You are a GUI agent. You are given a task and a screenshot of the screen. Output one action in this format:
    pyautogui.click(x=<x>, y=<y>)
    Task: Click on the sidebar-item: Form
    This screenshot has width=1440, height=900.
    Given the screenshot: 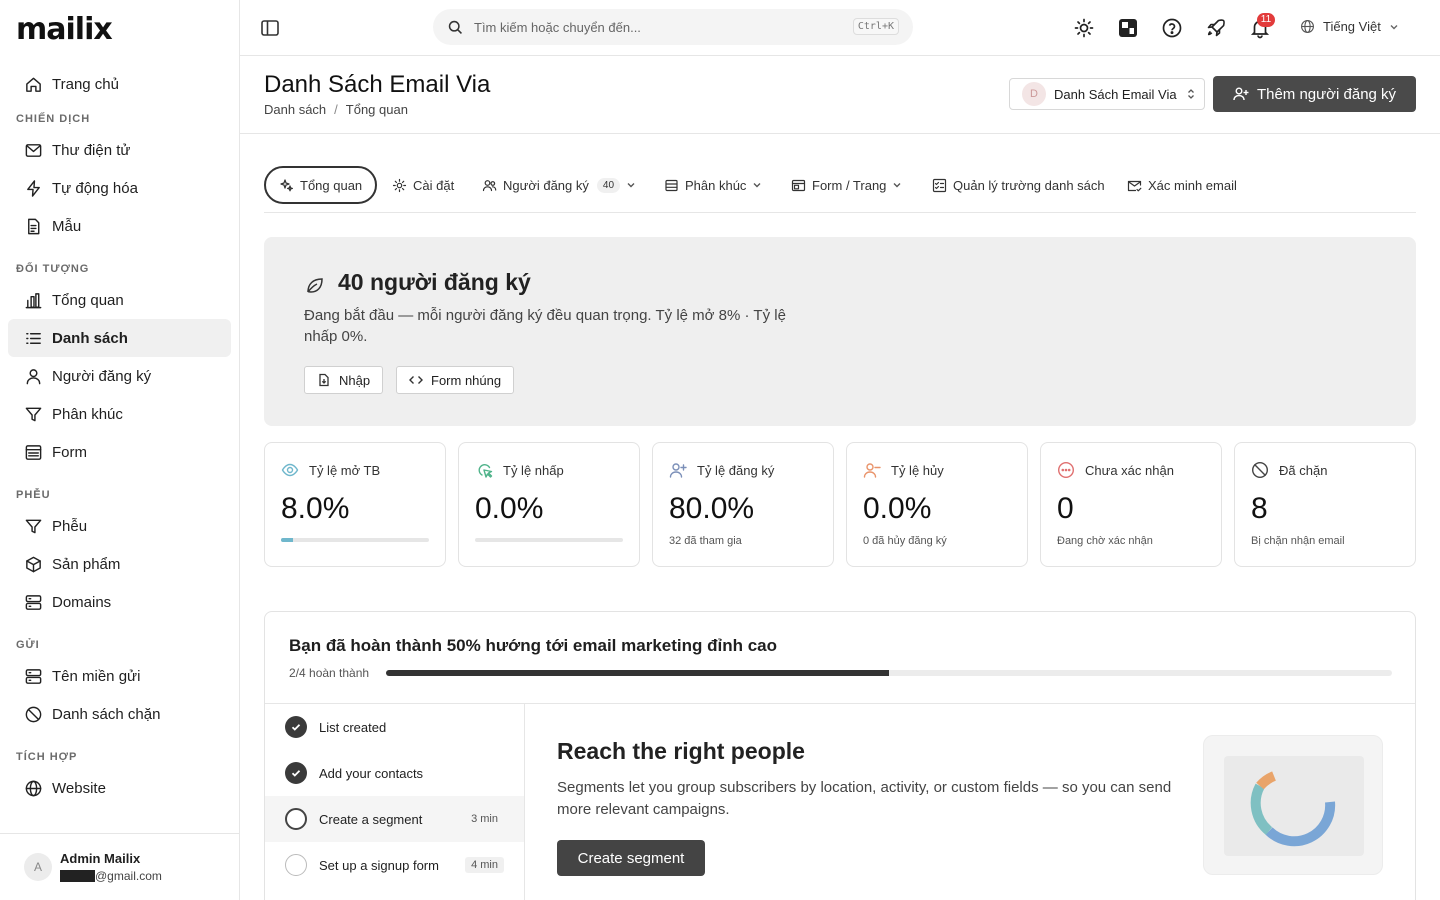 What is the action you would take?
    pyautogui.click(x=119, y=452)
    